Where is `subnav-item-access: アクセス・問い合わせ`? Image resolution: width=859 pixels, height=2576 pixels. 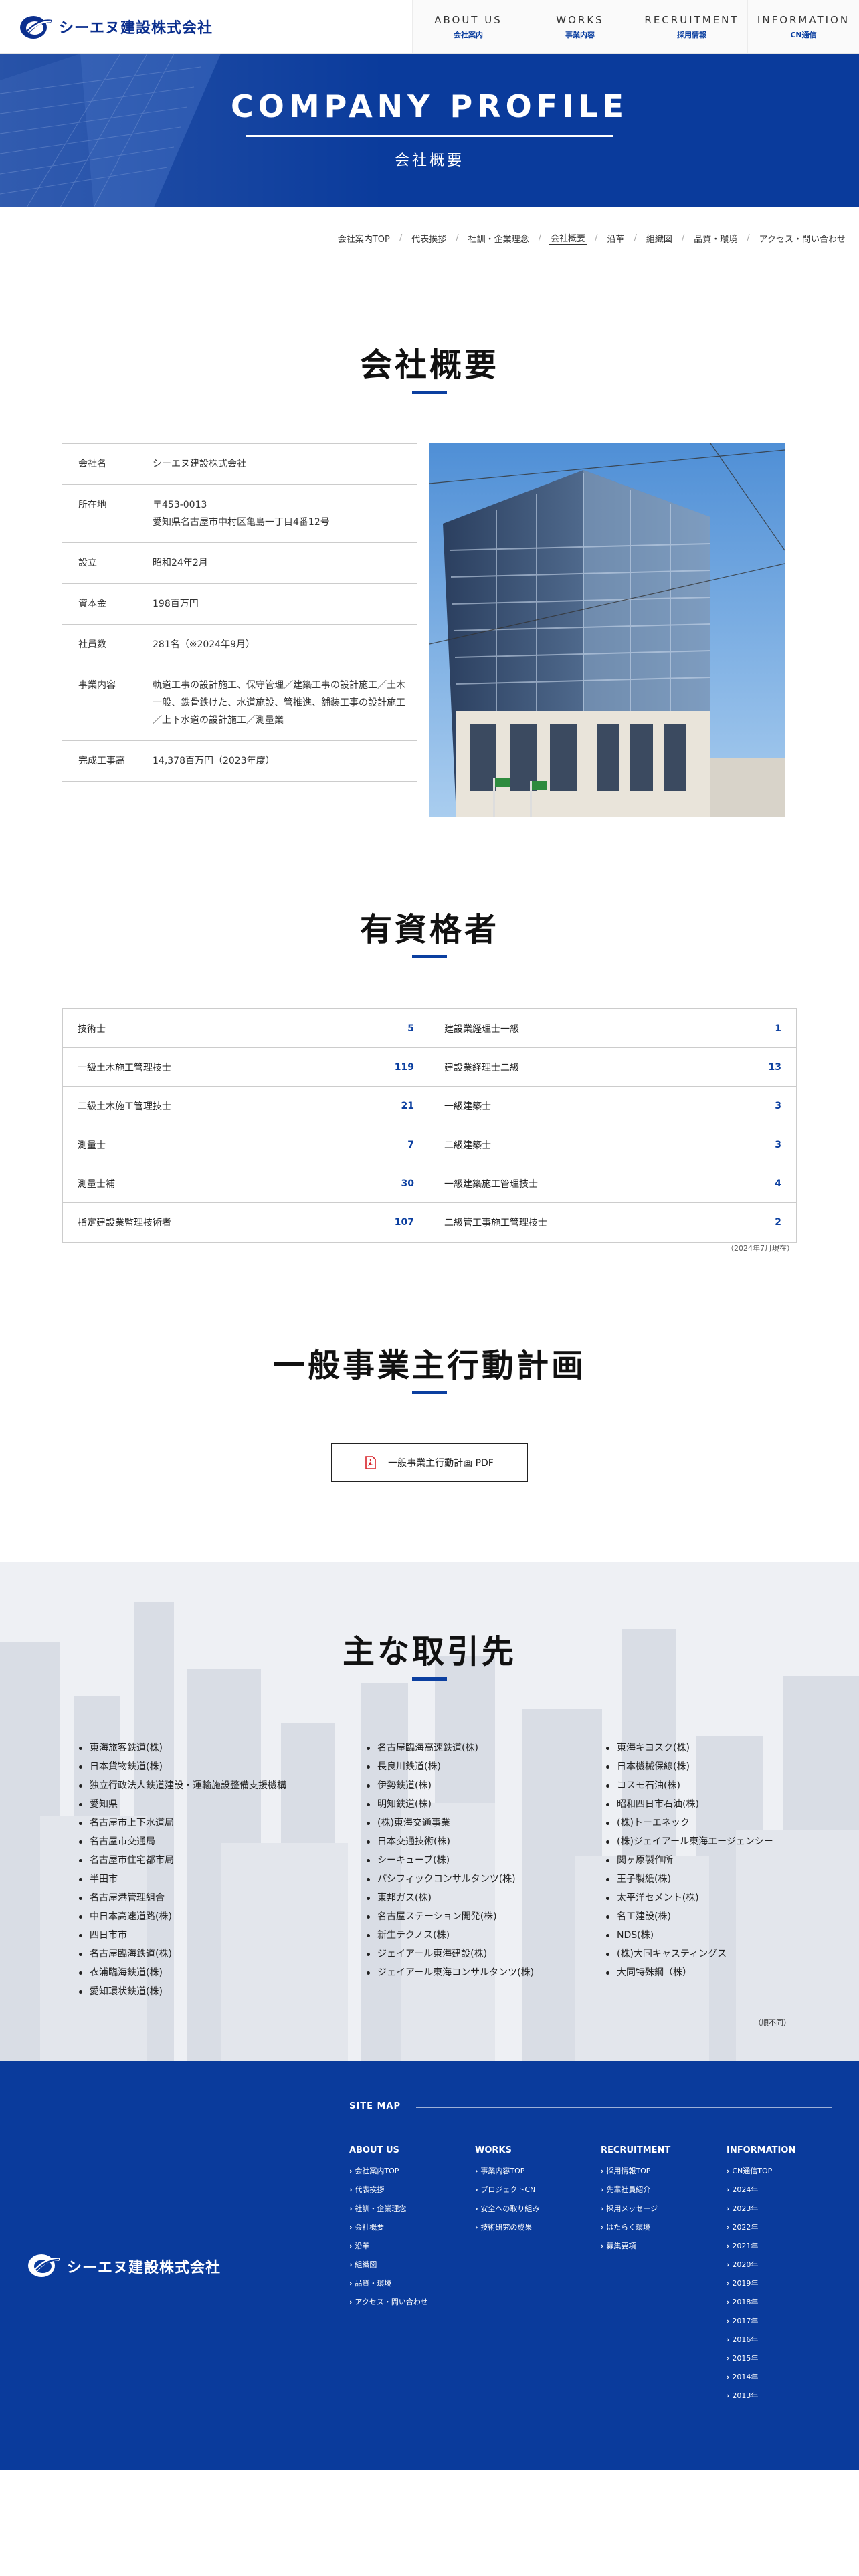
subnav-item-access: アクセス・問い合わせ is located at coordinates (802, 239).